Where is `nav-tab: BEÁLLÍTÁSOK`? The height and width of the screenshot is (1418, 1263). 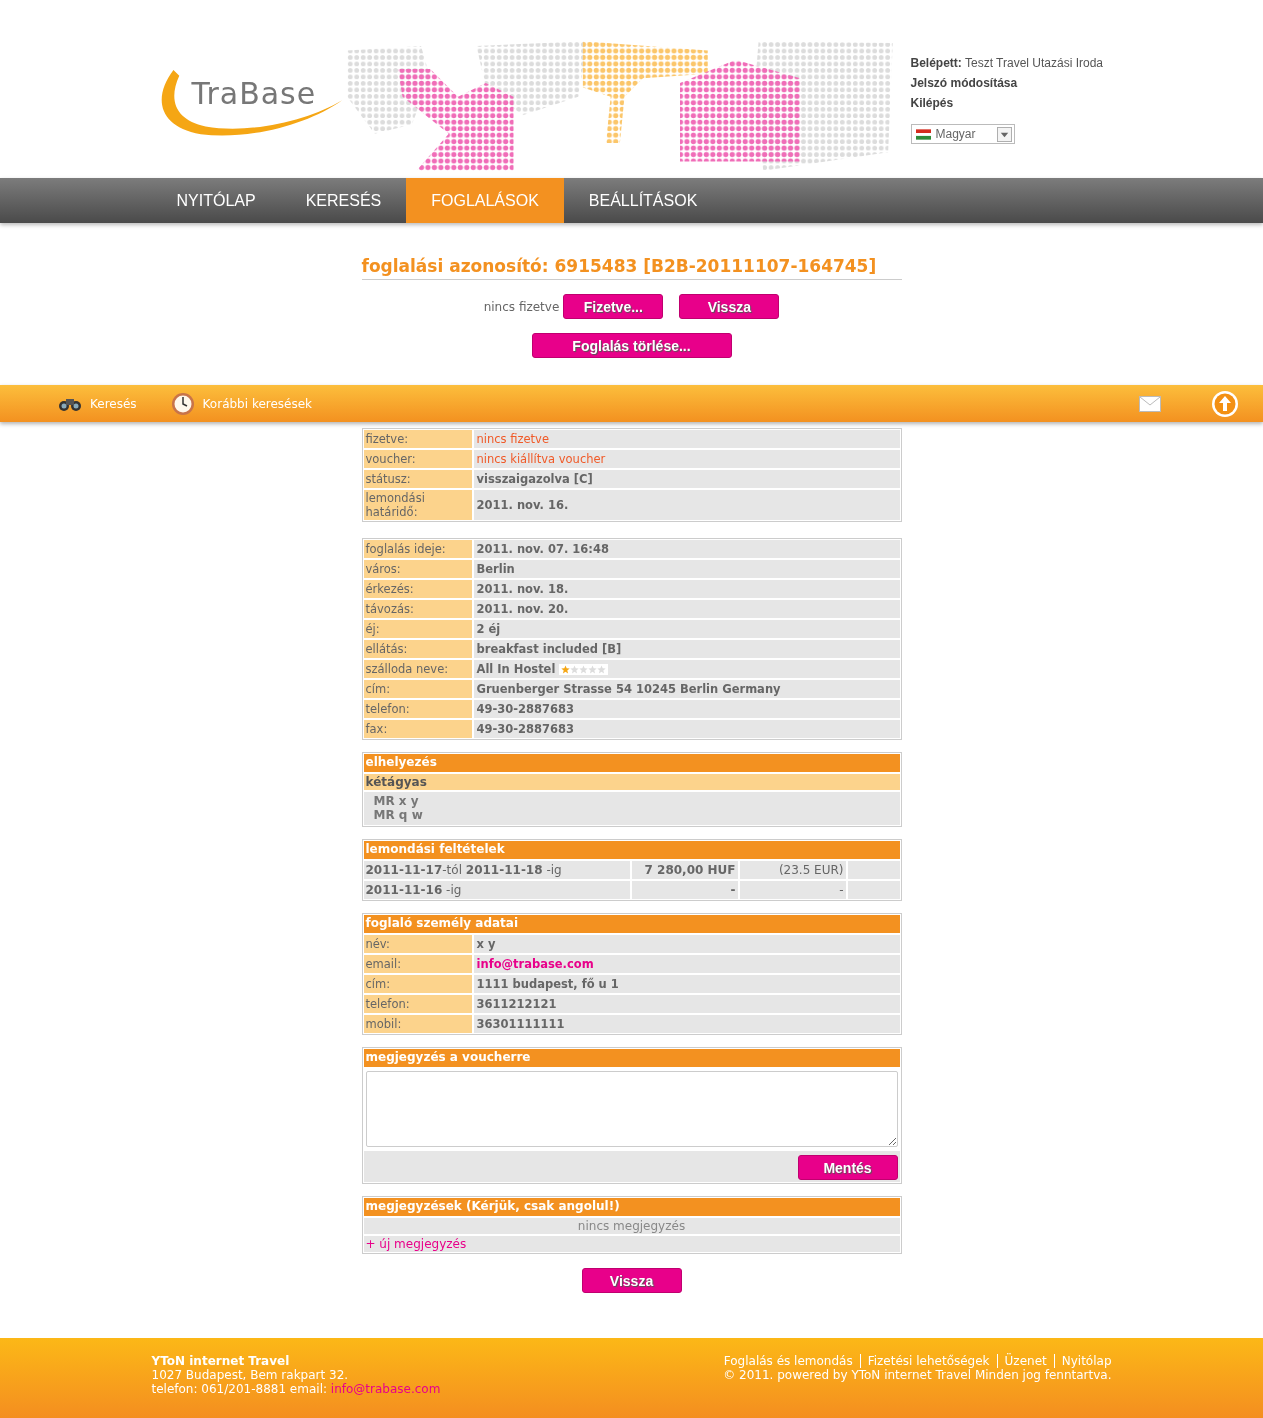
nav-tab: BEÁLLÍTÁSOK is located at coordinates (643, 200).